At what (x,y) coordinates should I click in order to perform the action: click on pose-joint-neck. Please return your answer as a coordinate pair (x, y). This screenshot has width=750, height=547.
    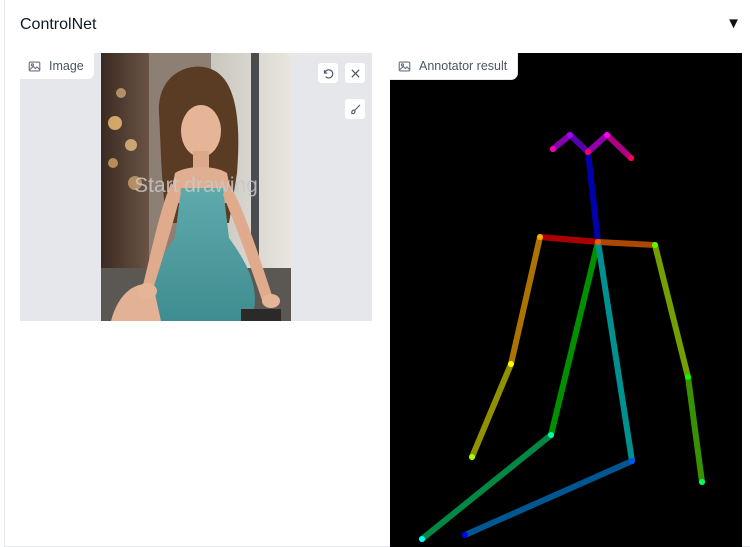
    Looking at the image, I should click on (598, 242).